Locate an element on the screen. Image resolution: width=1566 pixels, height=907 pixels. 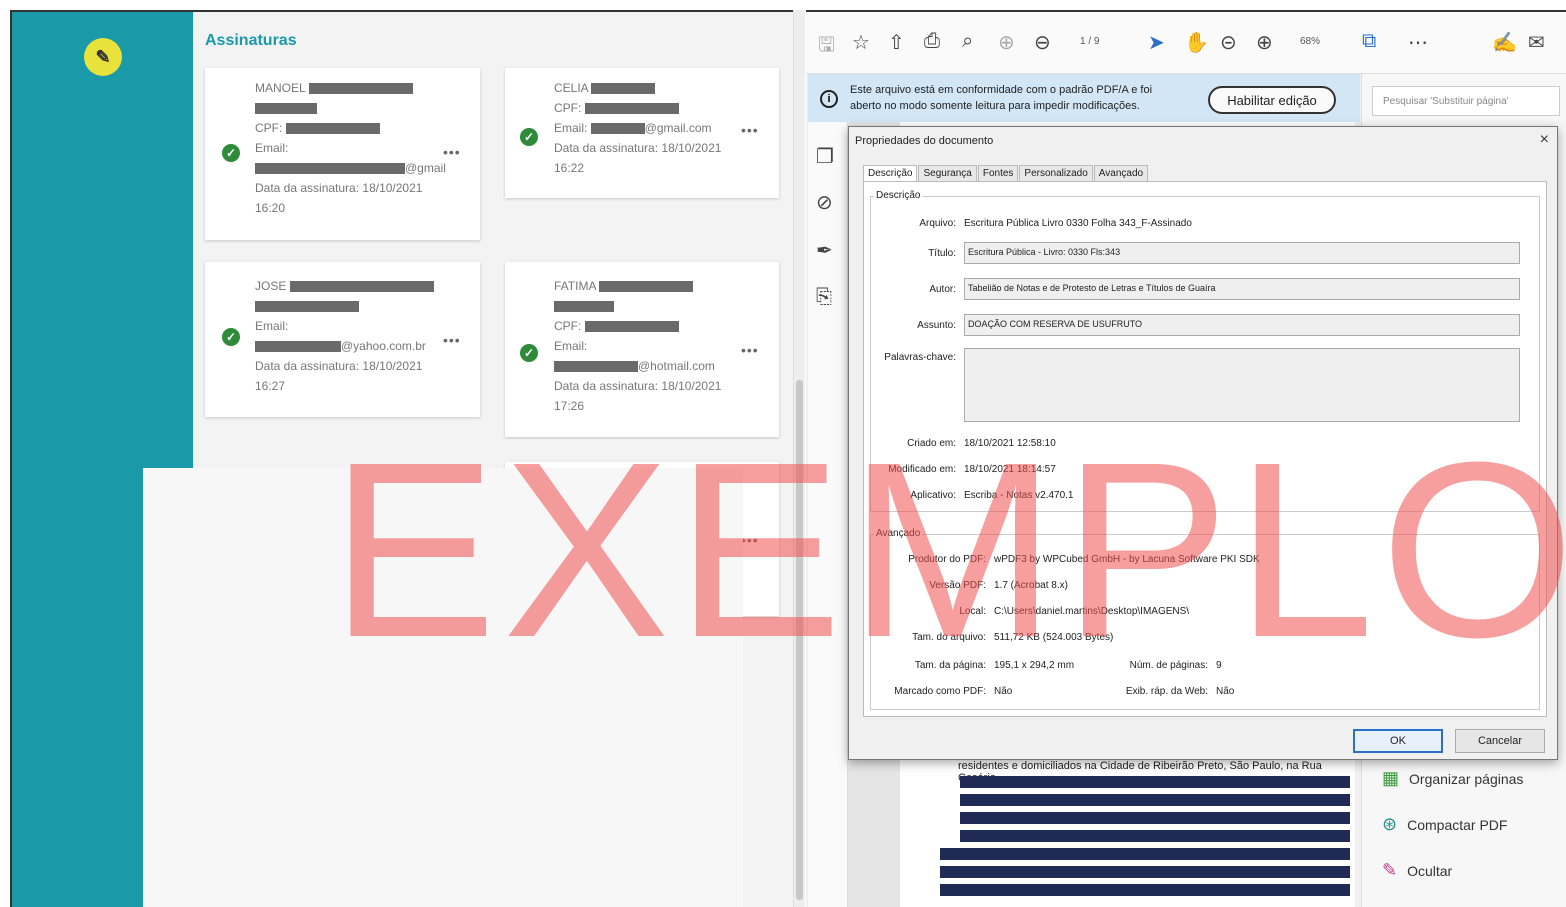
field-label: Versão PDF: is located at coordinates (957, 585).